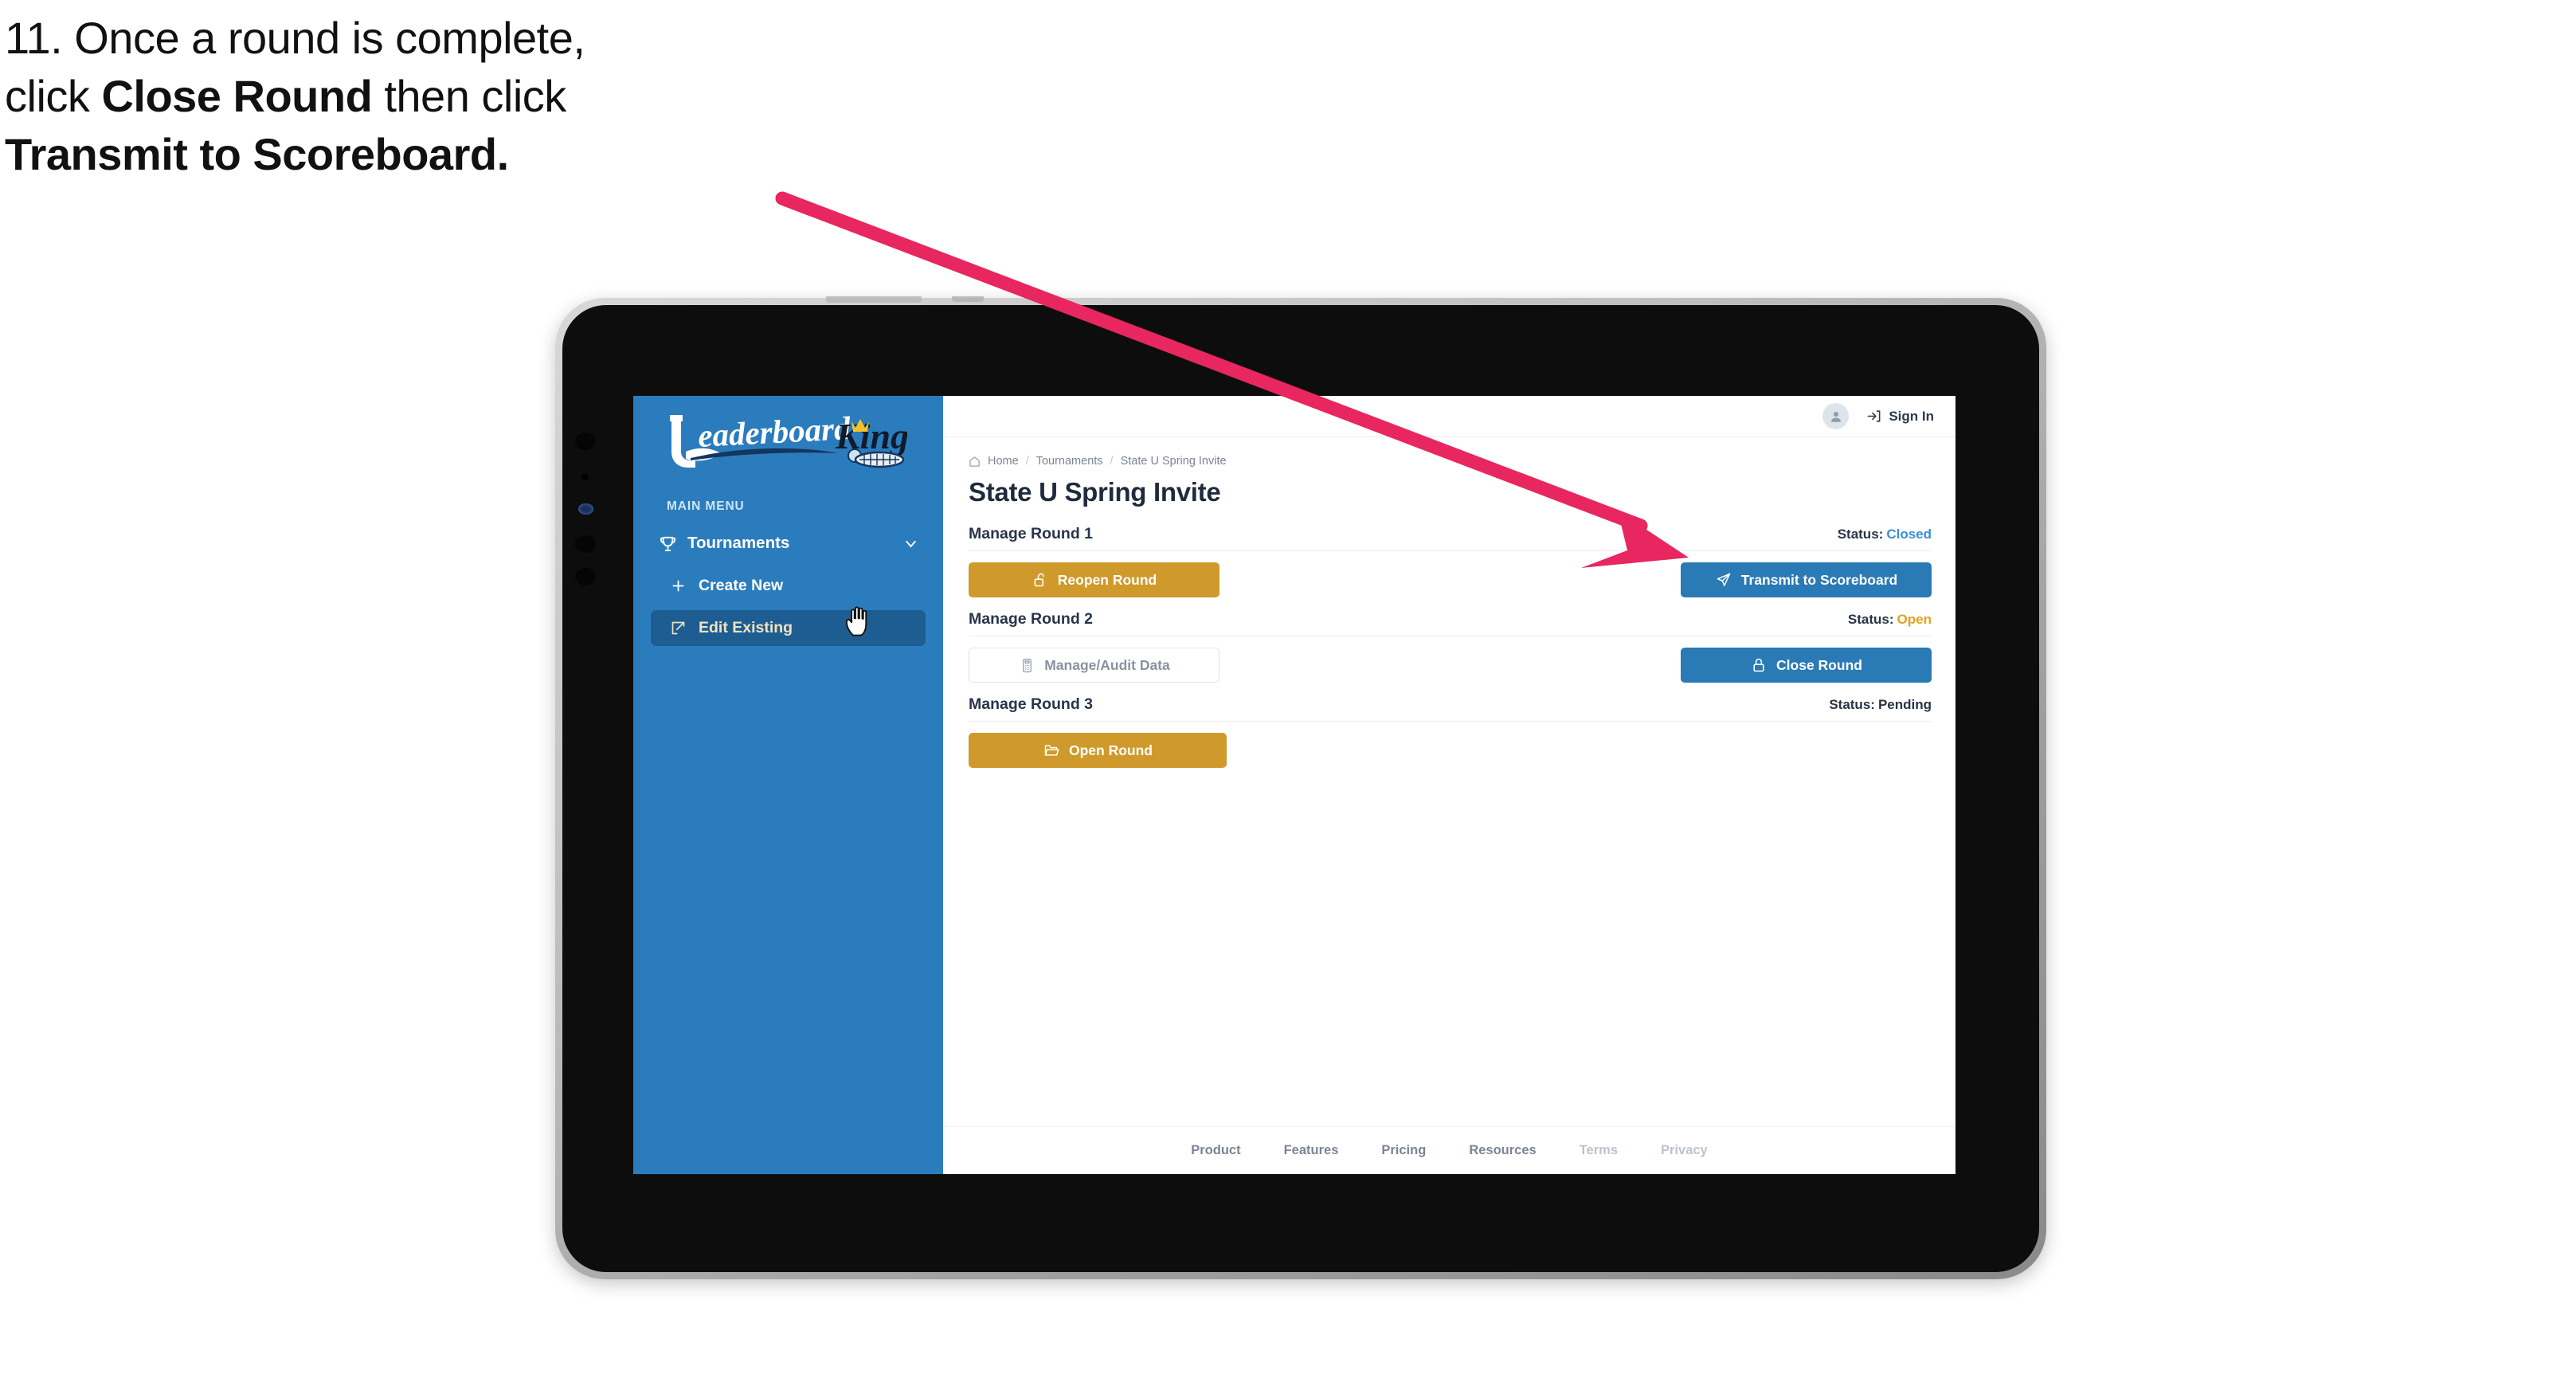 This screenshot has height=1386, width=2576. I want to click on sidebar-item-create-new: Create New, so click(788, 586).